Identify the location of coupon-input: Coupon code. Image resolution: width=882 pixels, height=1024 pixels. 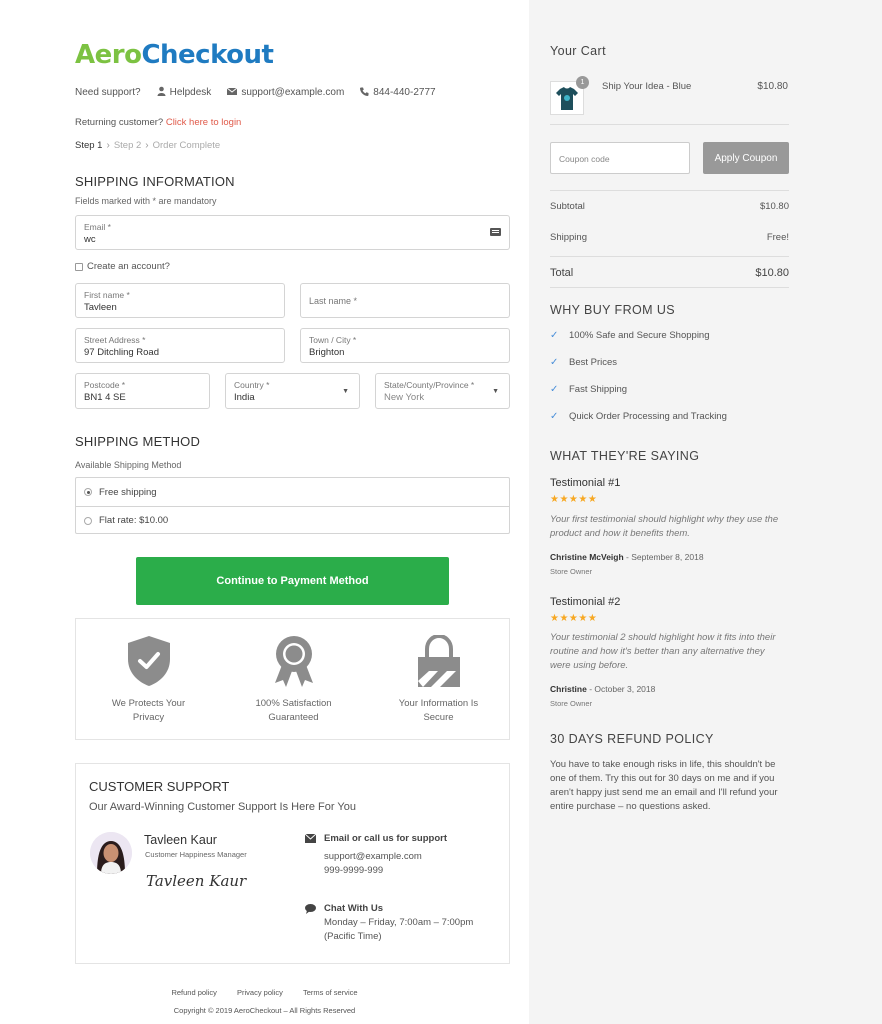
(620, 158).